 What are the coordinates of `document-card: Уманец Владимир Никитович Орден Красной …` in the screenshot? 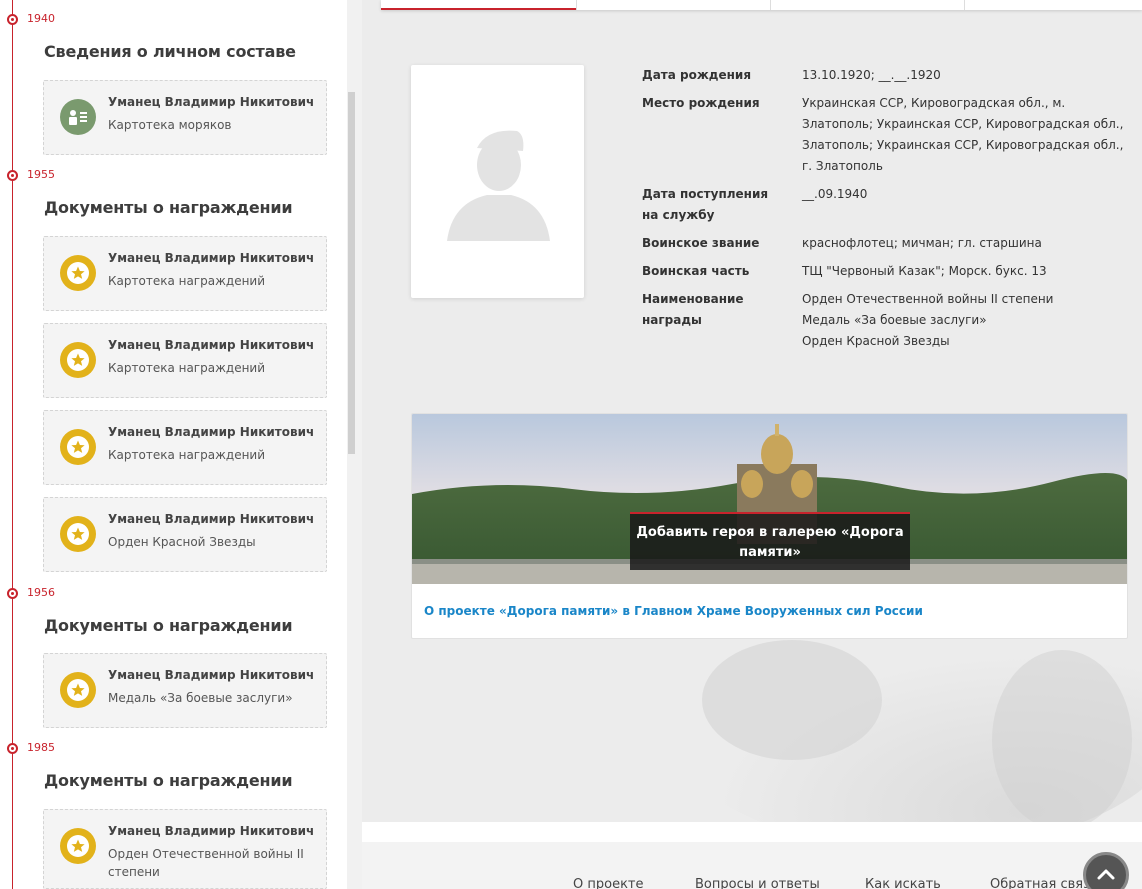 It's located at (185, 534).